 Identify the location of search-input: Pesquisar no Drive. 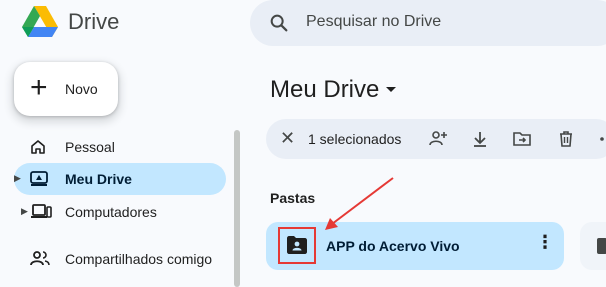
(373, 22).